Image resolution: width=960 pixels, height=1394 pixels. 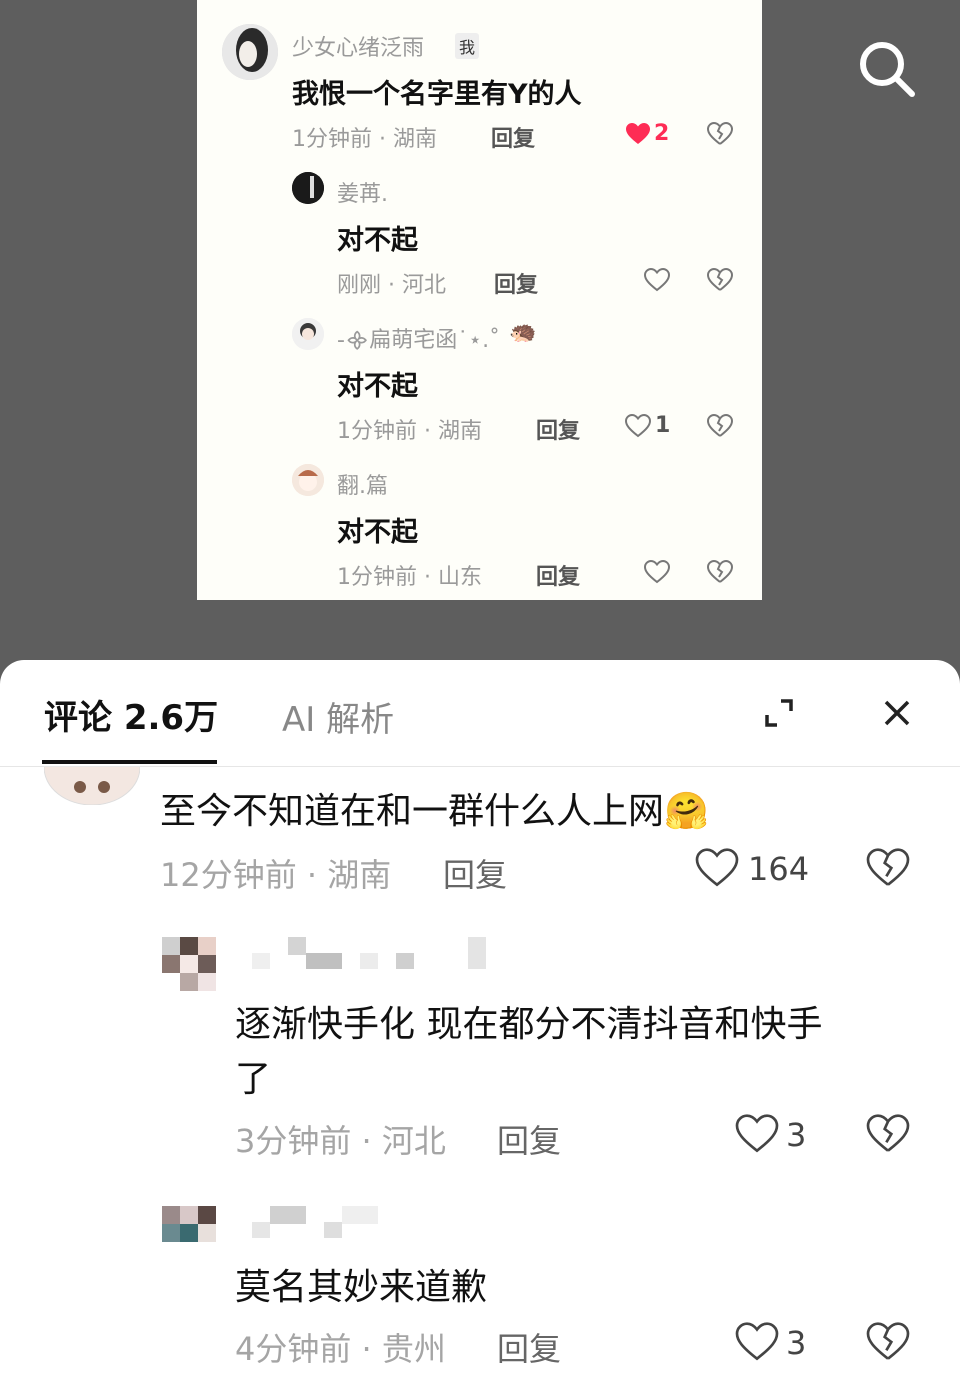 I want to click on username: 翻.篇, so click(x=362, y=484).